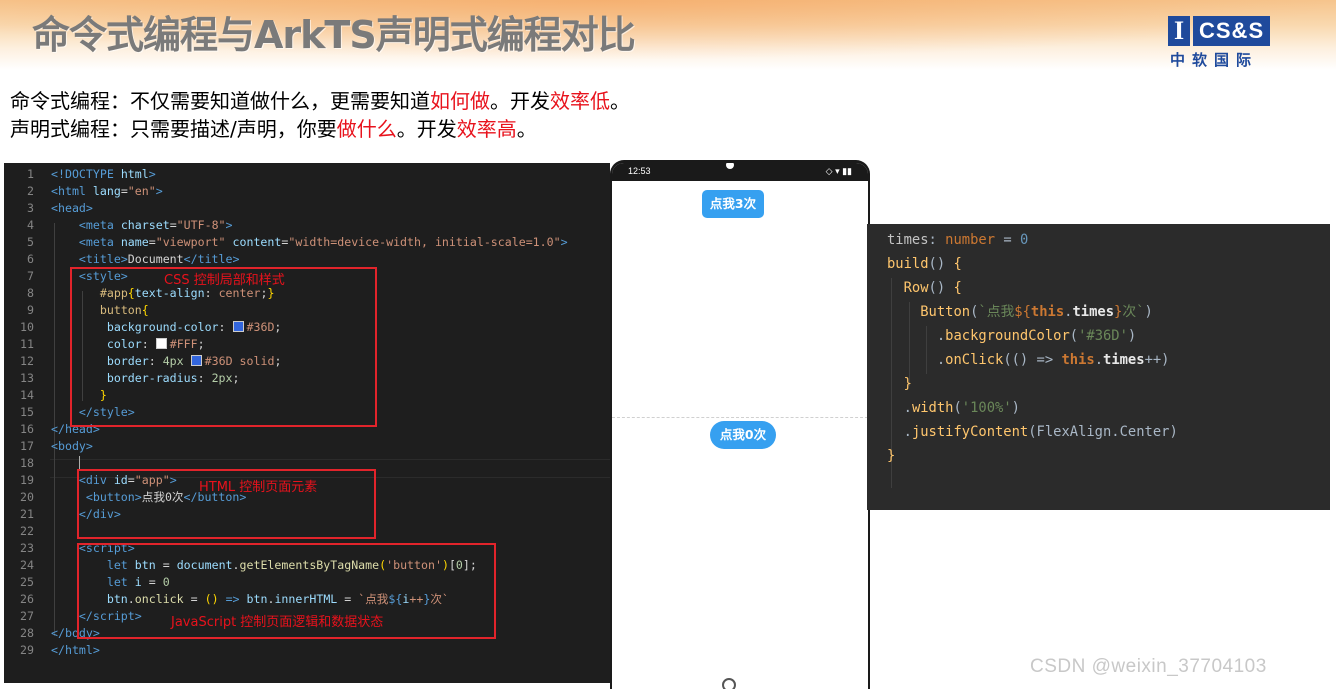  Describe the element at coordinates (103, 174) in the screenshot. I see `code-line: <!DOCTYPE html>` at that location.